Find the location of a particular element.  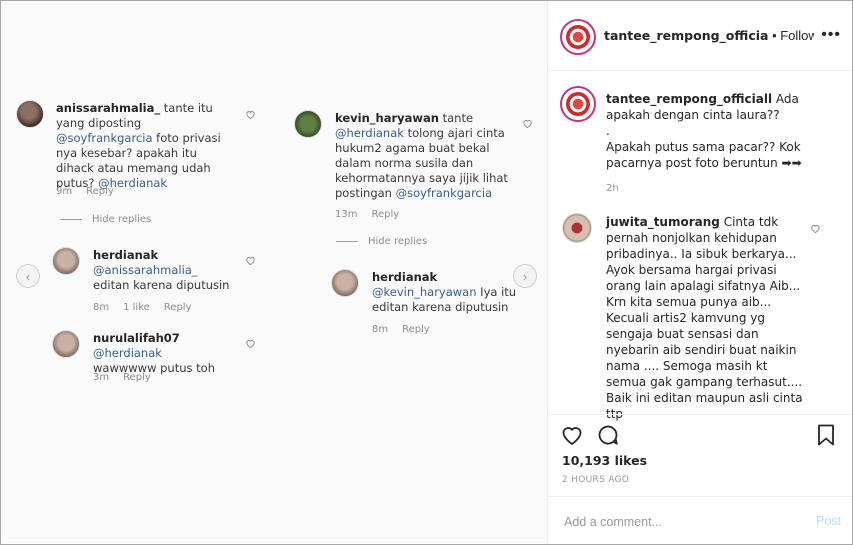

mention-link: @anissarahmalia_ is located at coordinates (145, 270).